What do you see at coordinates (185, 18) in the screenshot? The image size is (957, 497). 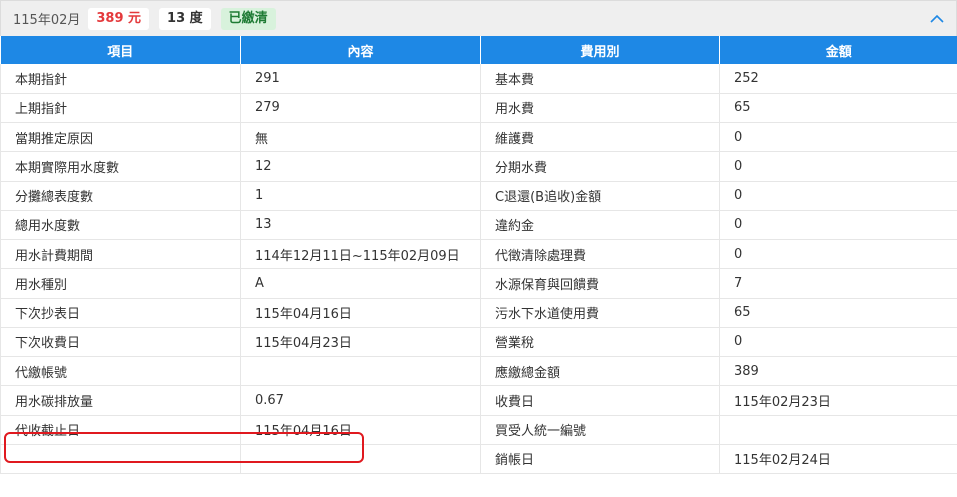 I see `water-usage-badge: 13 度` at bounding box center [185, 18].